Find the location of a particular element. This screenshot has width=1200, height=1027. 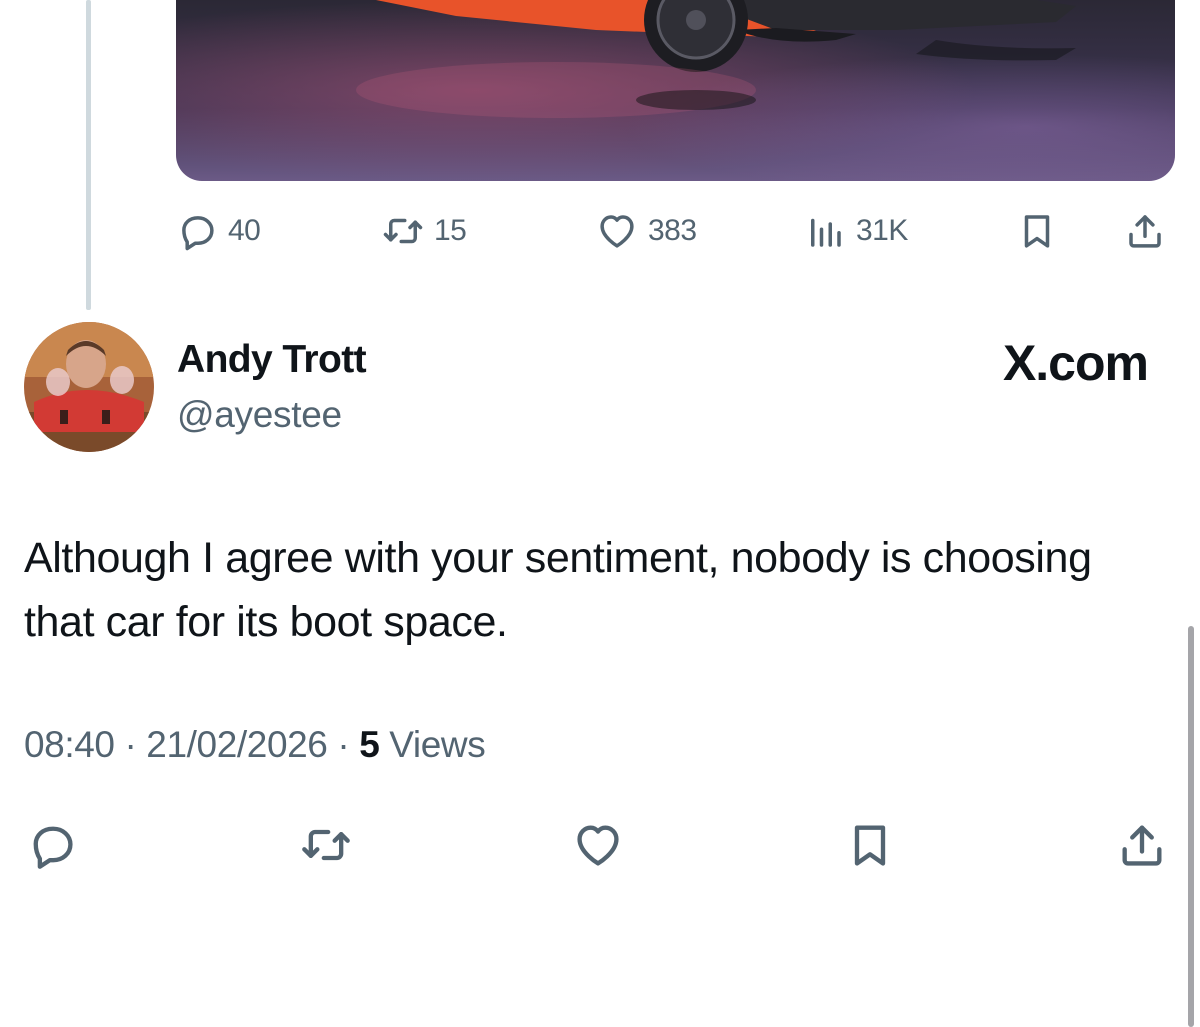

avatar is located at coordinates (89, 387).